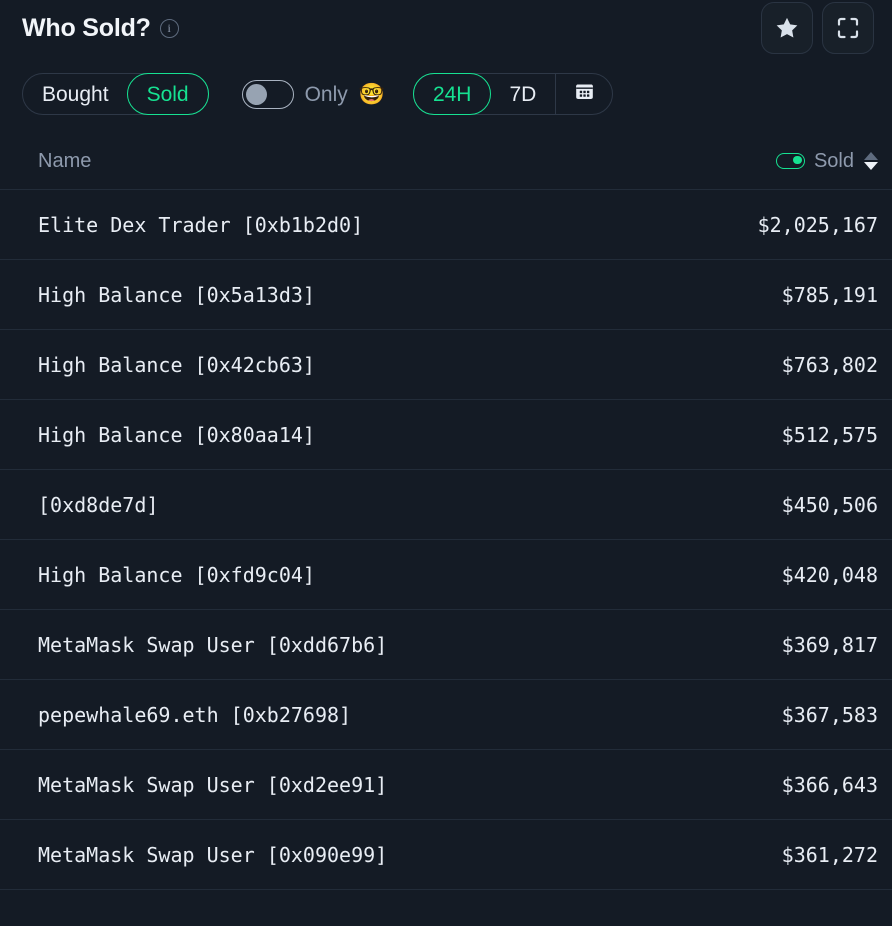 Image resolution: width=892 pixels, height=926 pixels. I want to click on custom-date-button, so click(584, 94).